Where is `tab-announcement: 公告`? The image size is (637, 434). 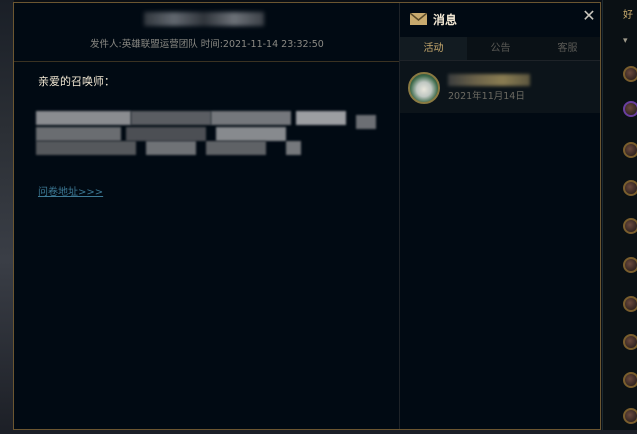 tab-announcement: 公告 is located at coordinates (500, 48).